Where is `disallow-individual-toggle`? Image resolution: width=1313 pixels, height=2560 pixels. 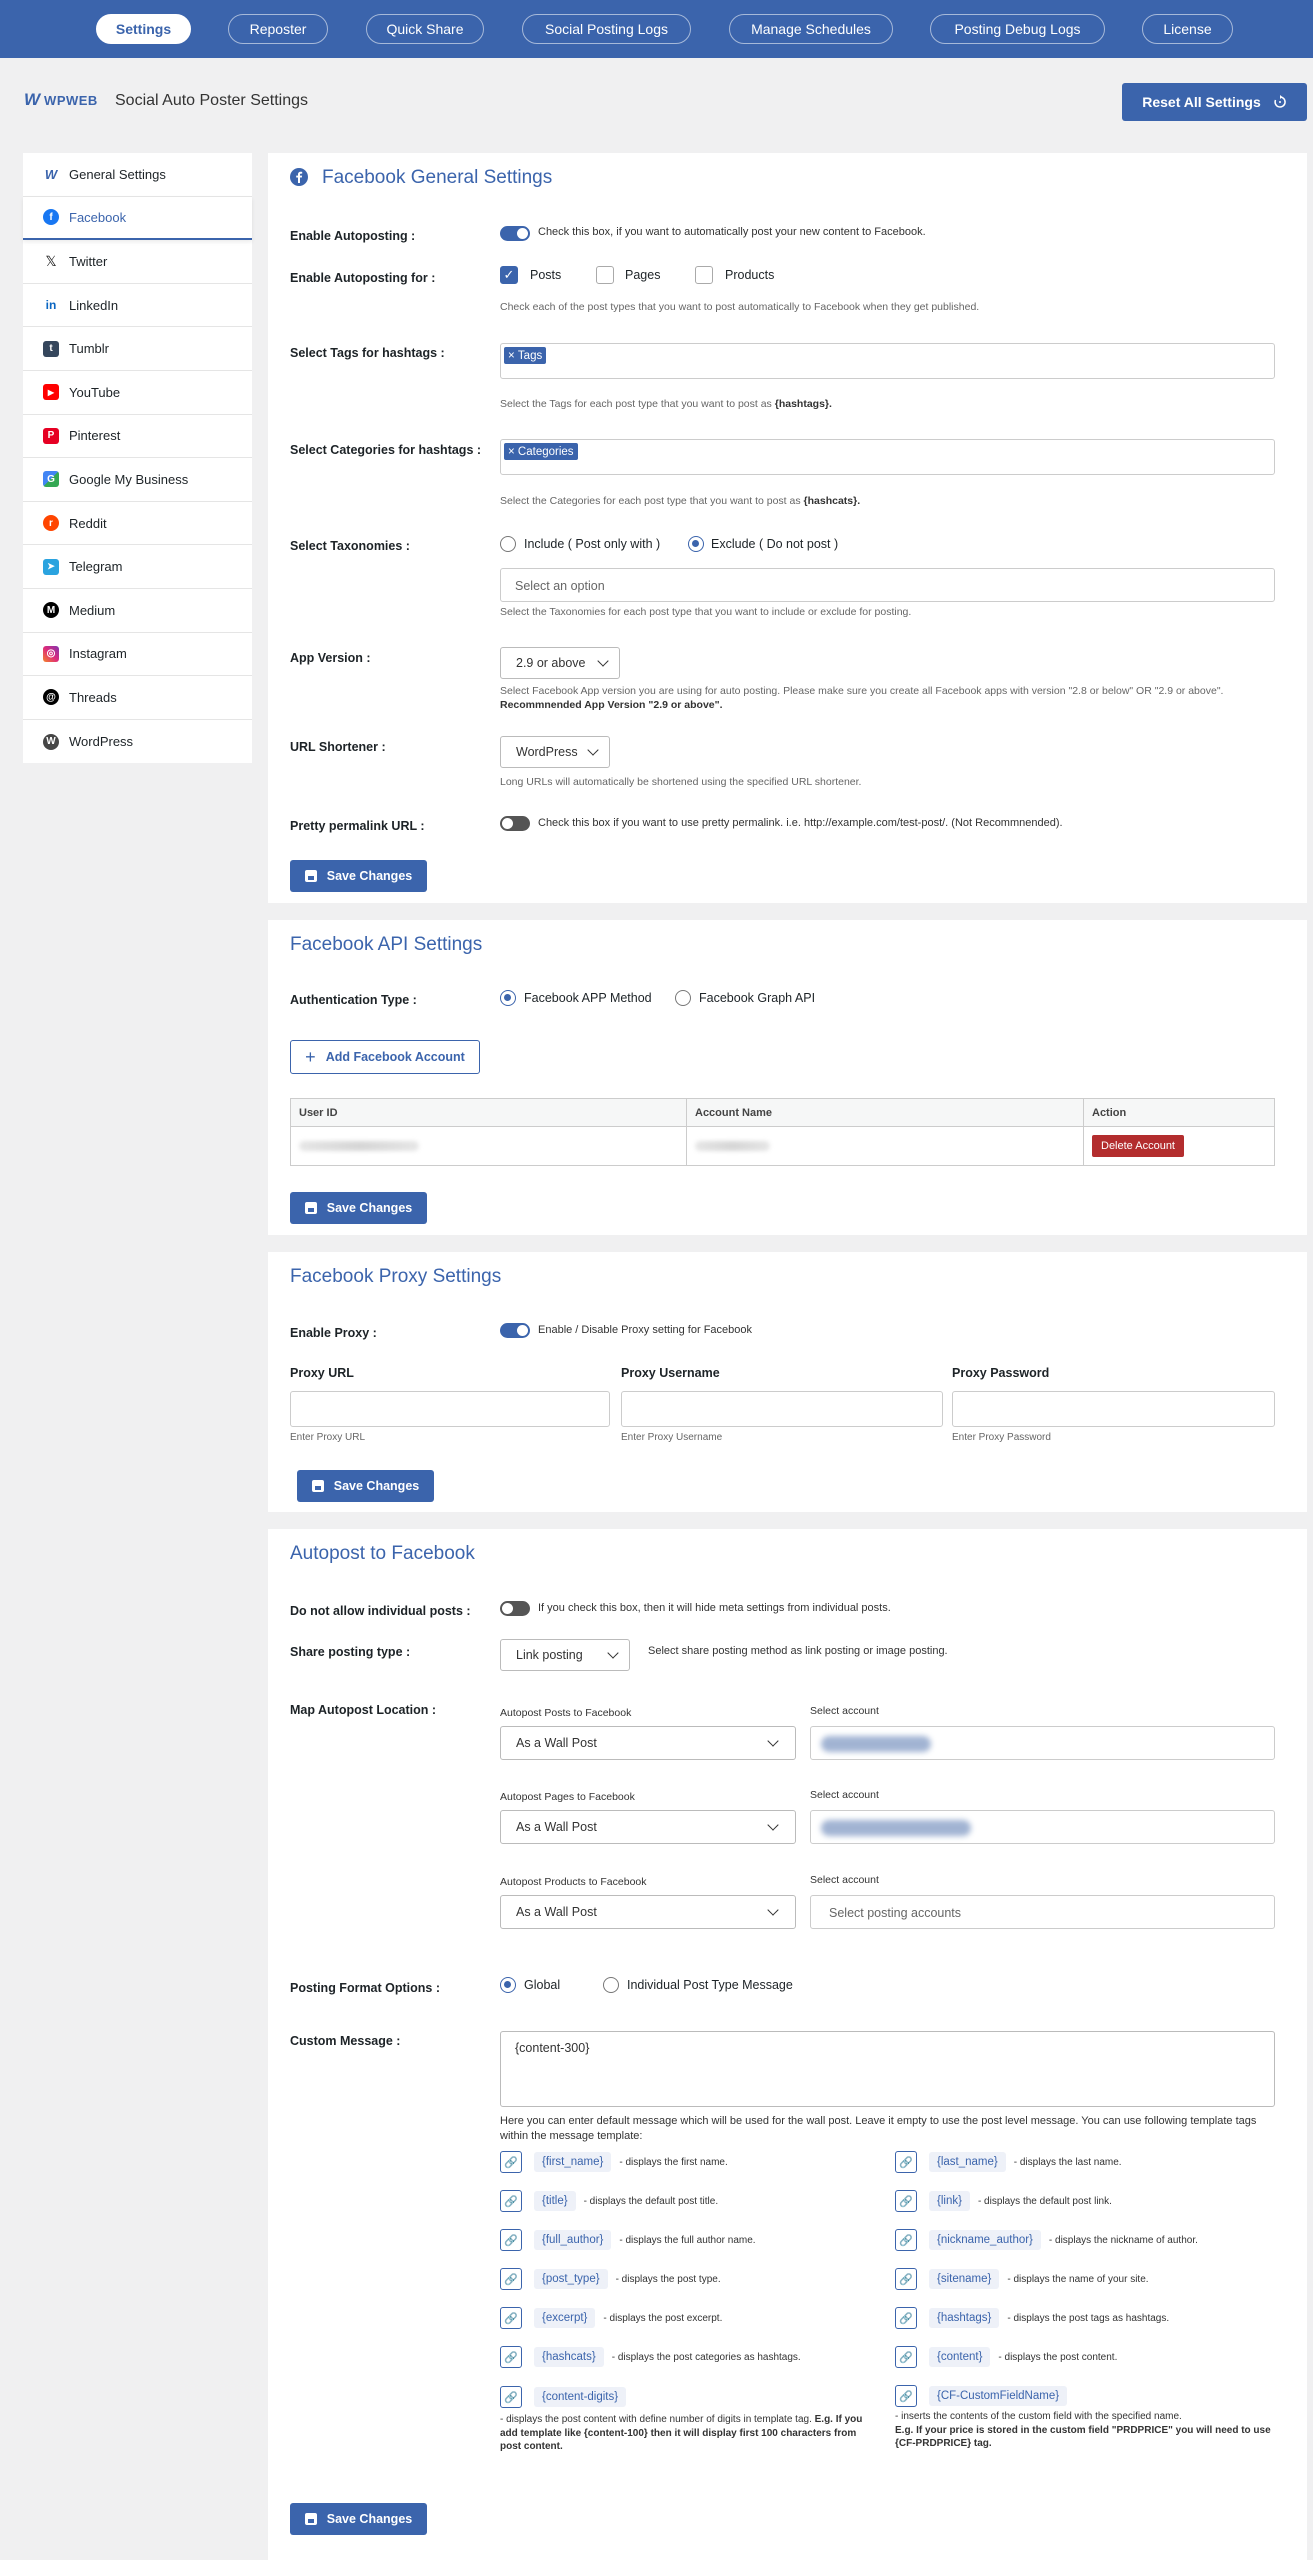 disallow-individual-toggle is located at coordinates (515, 1608).